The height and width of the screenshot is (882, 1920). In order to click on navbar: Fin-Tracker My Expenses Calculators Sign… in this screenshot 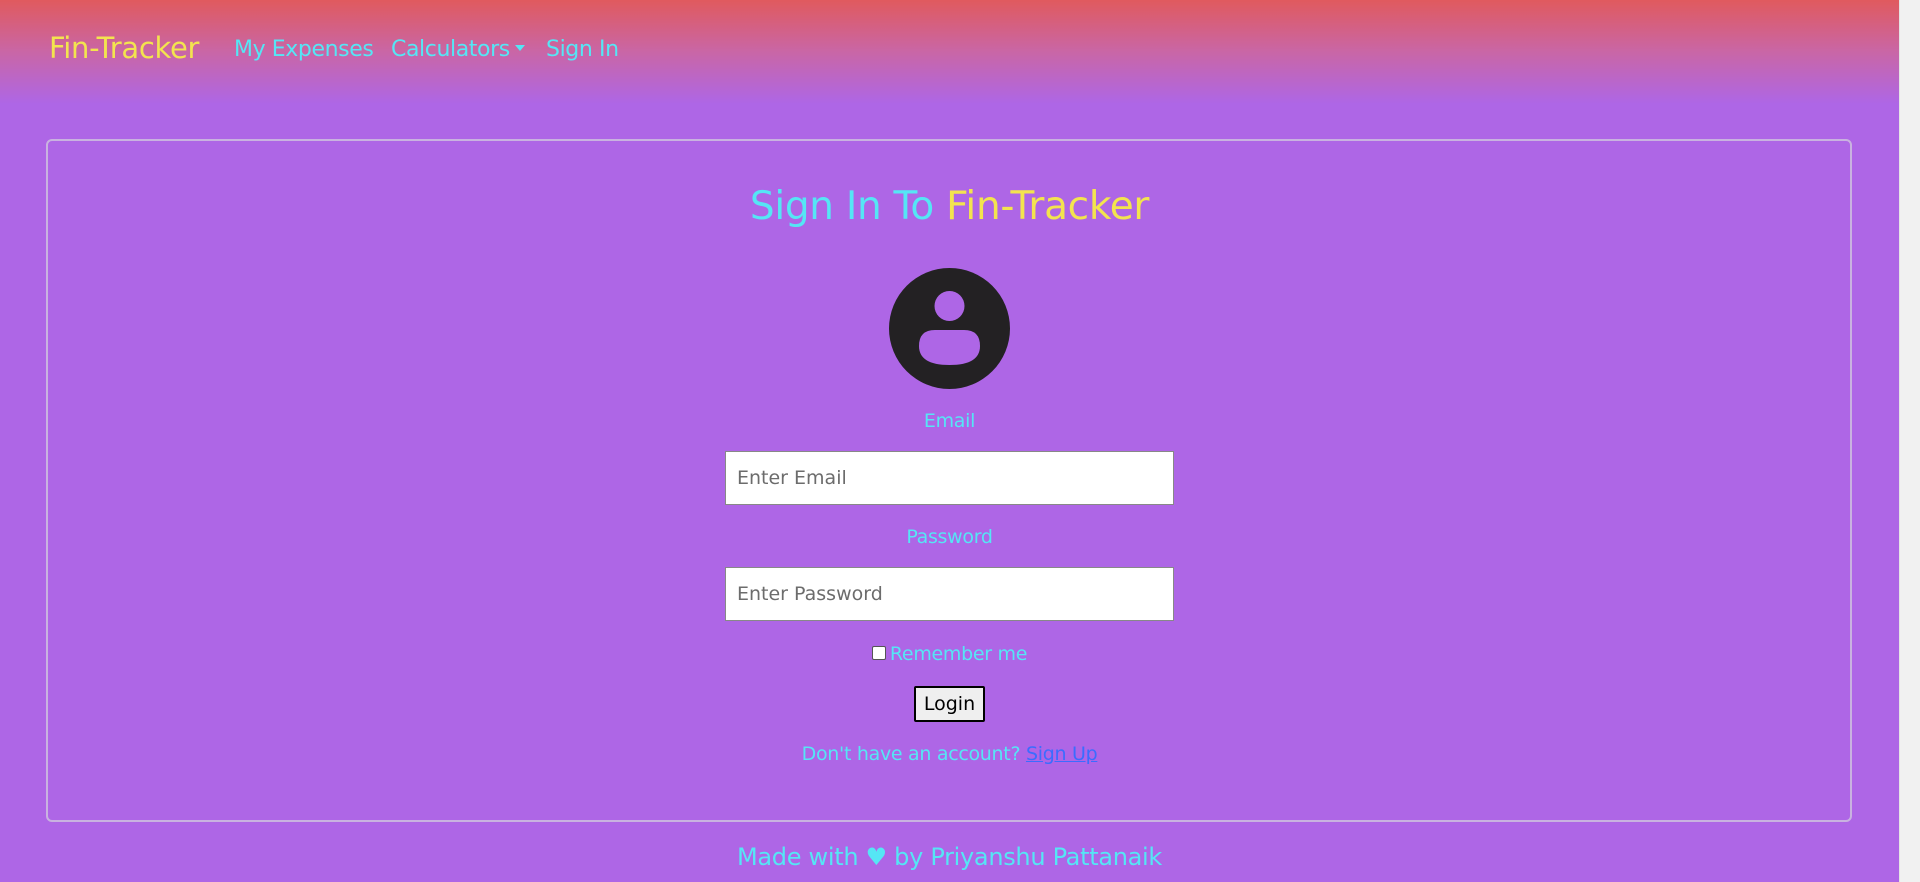, I will do `click(949, 52)`.